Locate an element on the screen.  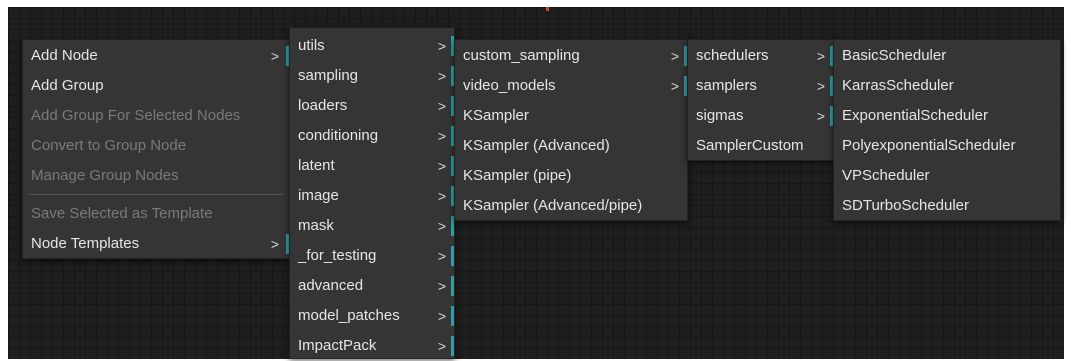
menu-item-add-group-for-selected-nodes: Add Group For Selected Nodes is located at coordinates (156, 116).